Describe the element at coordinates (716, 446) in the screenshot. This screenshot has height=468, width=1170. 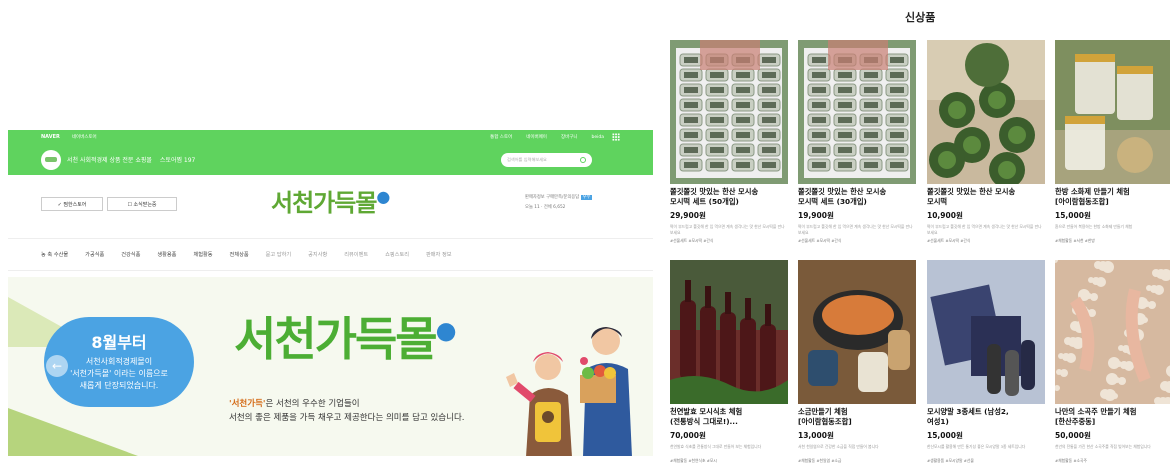
I see `product-description: 천연발효 식초를 전통방식 그대로 만들어 보는 체험입니다` at that location.